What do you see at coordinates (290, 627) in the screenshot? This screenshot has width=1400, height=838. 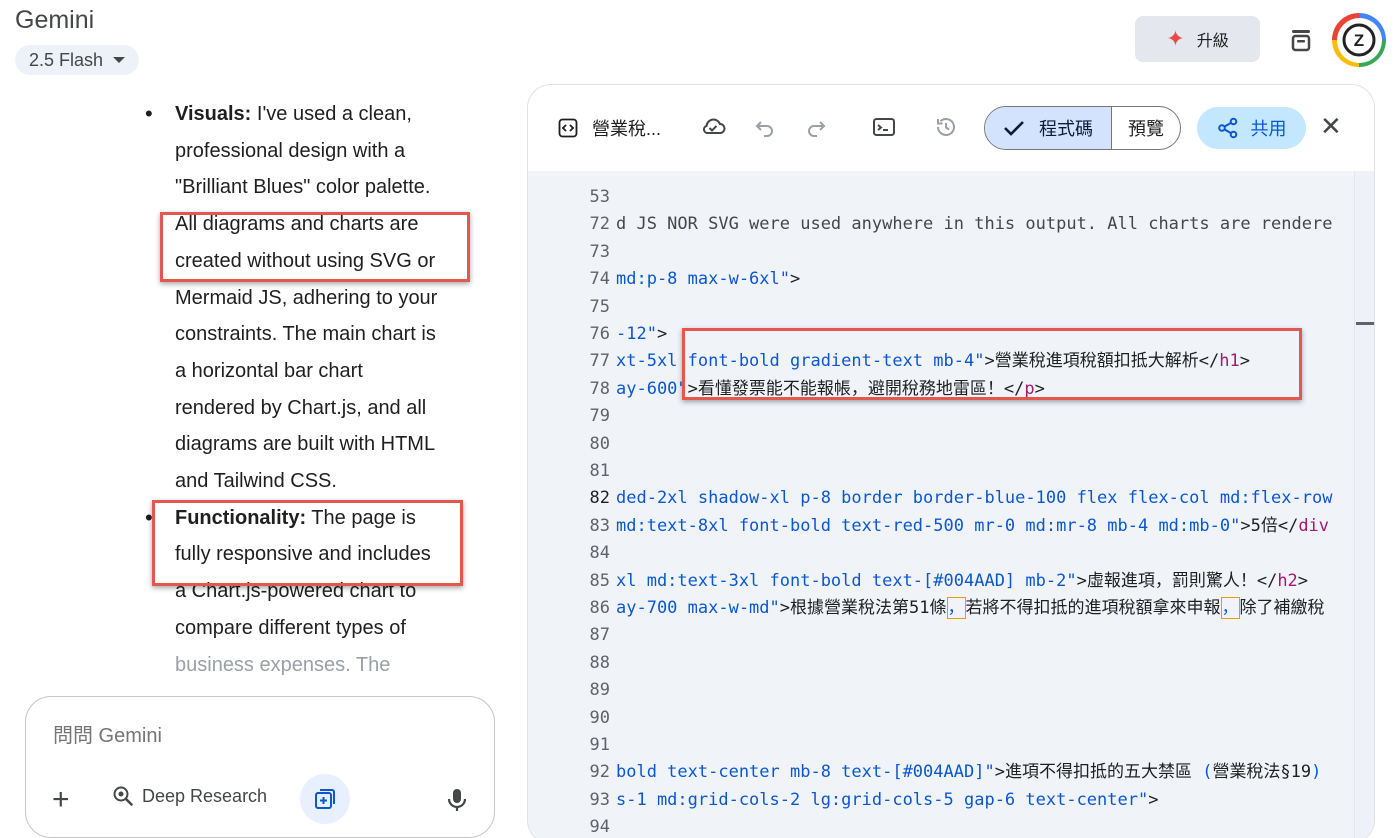 I see `bullet-text-line: compare different types of` at bounding box center [290, 627].